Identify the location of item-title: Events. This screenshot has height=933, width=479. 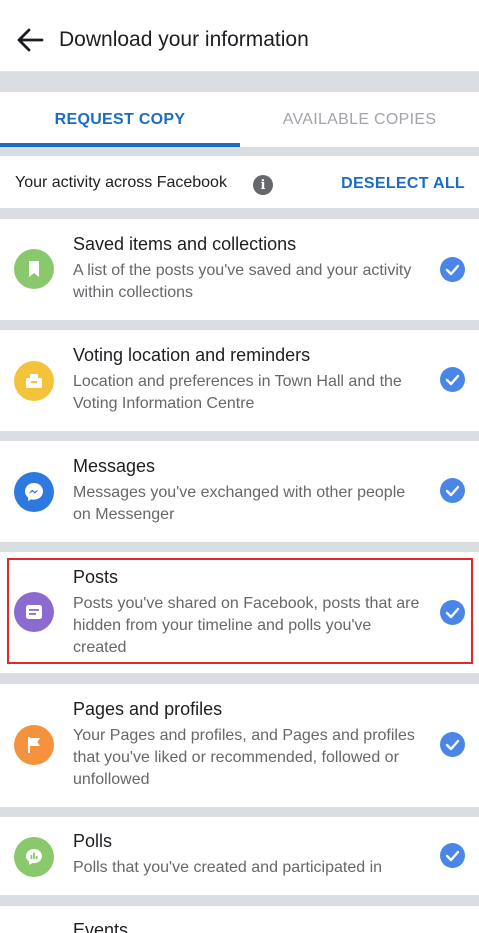
(101, 926).